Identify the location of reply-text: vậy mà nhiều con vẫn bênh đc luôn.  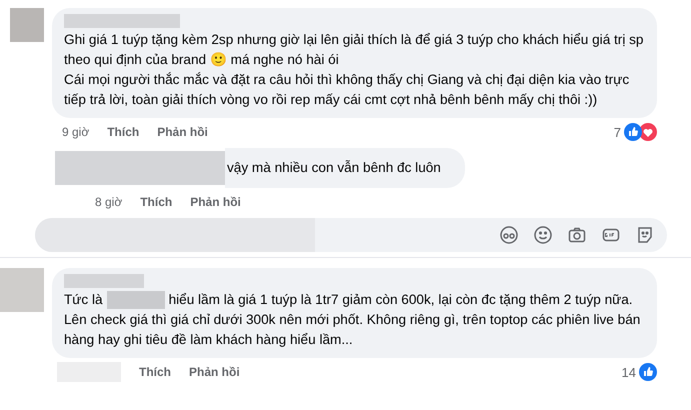
(334, 168).